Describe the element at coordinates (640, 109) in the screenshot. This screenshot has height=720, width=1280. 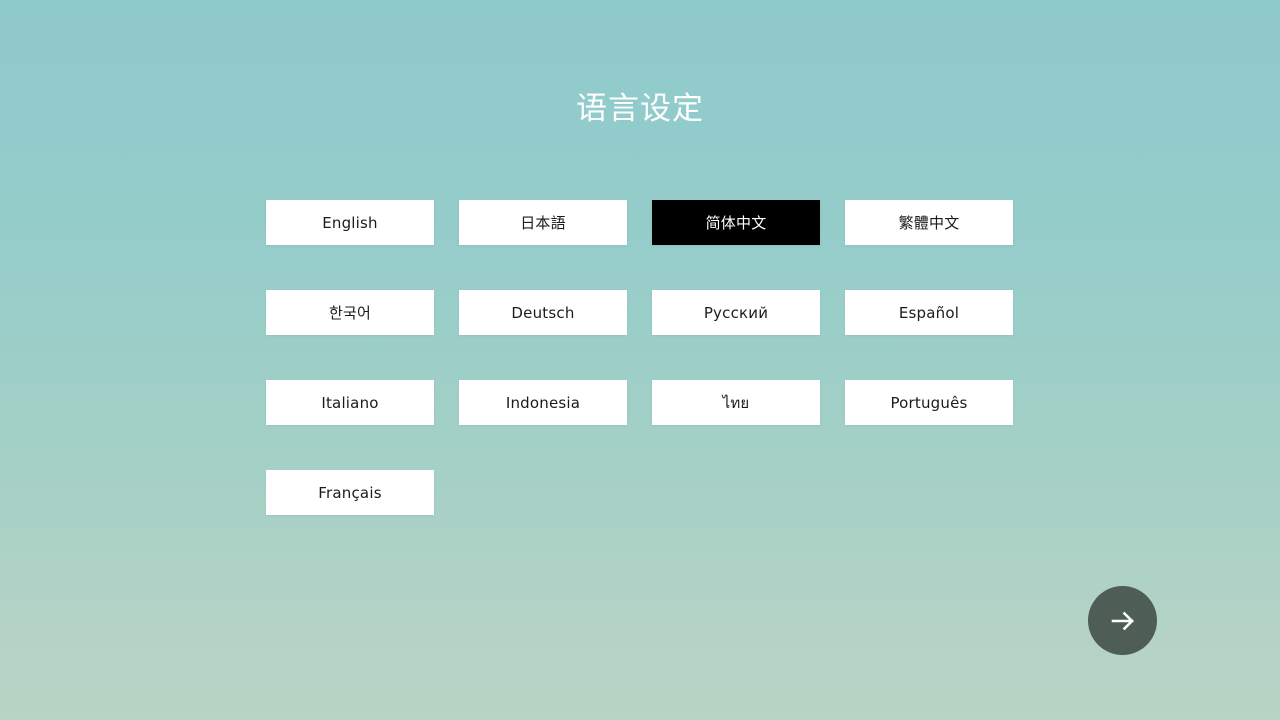
I see `page-title: 语言设定` at that location.